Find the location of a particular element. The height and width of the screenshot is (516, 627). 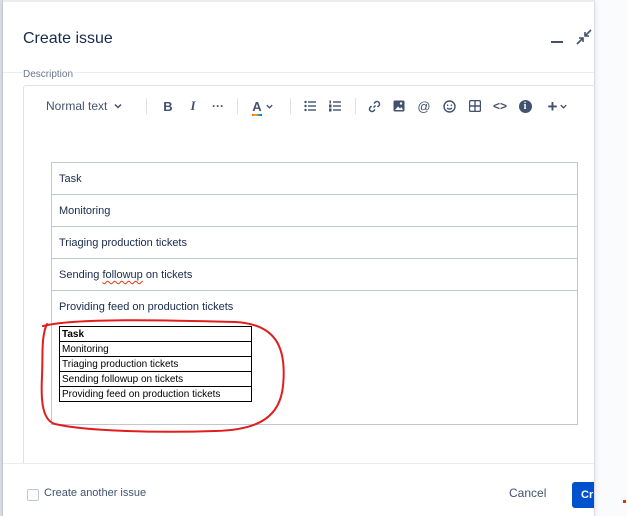

numbered-list-icon is located at coordinates (335, 106).